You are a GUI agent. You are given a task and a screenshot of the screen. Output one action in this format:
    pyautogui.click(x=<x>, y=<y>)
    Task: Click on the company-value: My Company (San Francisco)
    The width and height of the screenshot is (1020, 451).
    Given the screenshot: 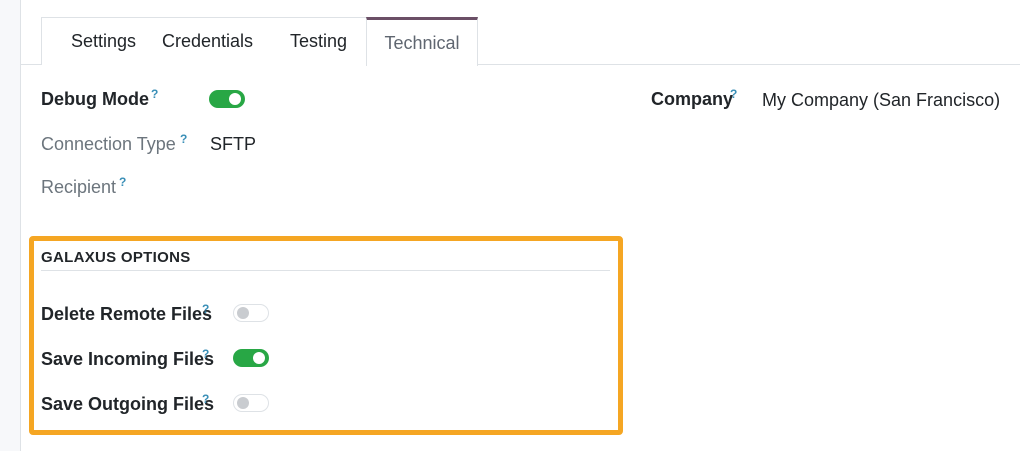 What is the action you would take?
    pyautogui.click(x=881, y=100)
    